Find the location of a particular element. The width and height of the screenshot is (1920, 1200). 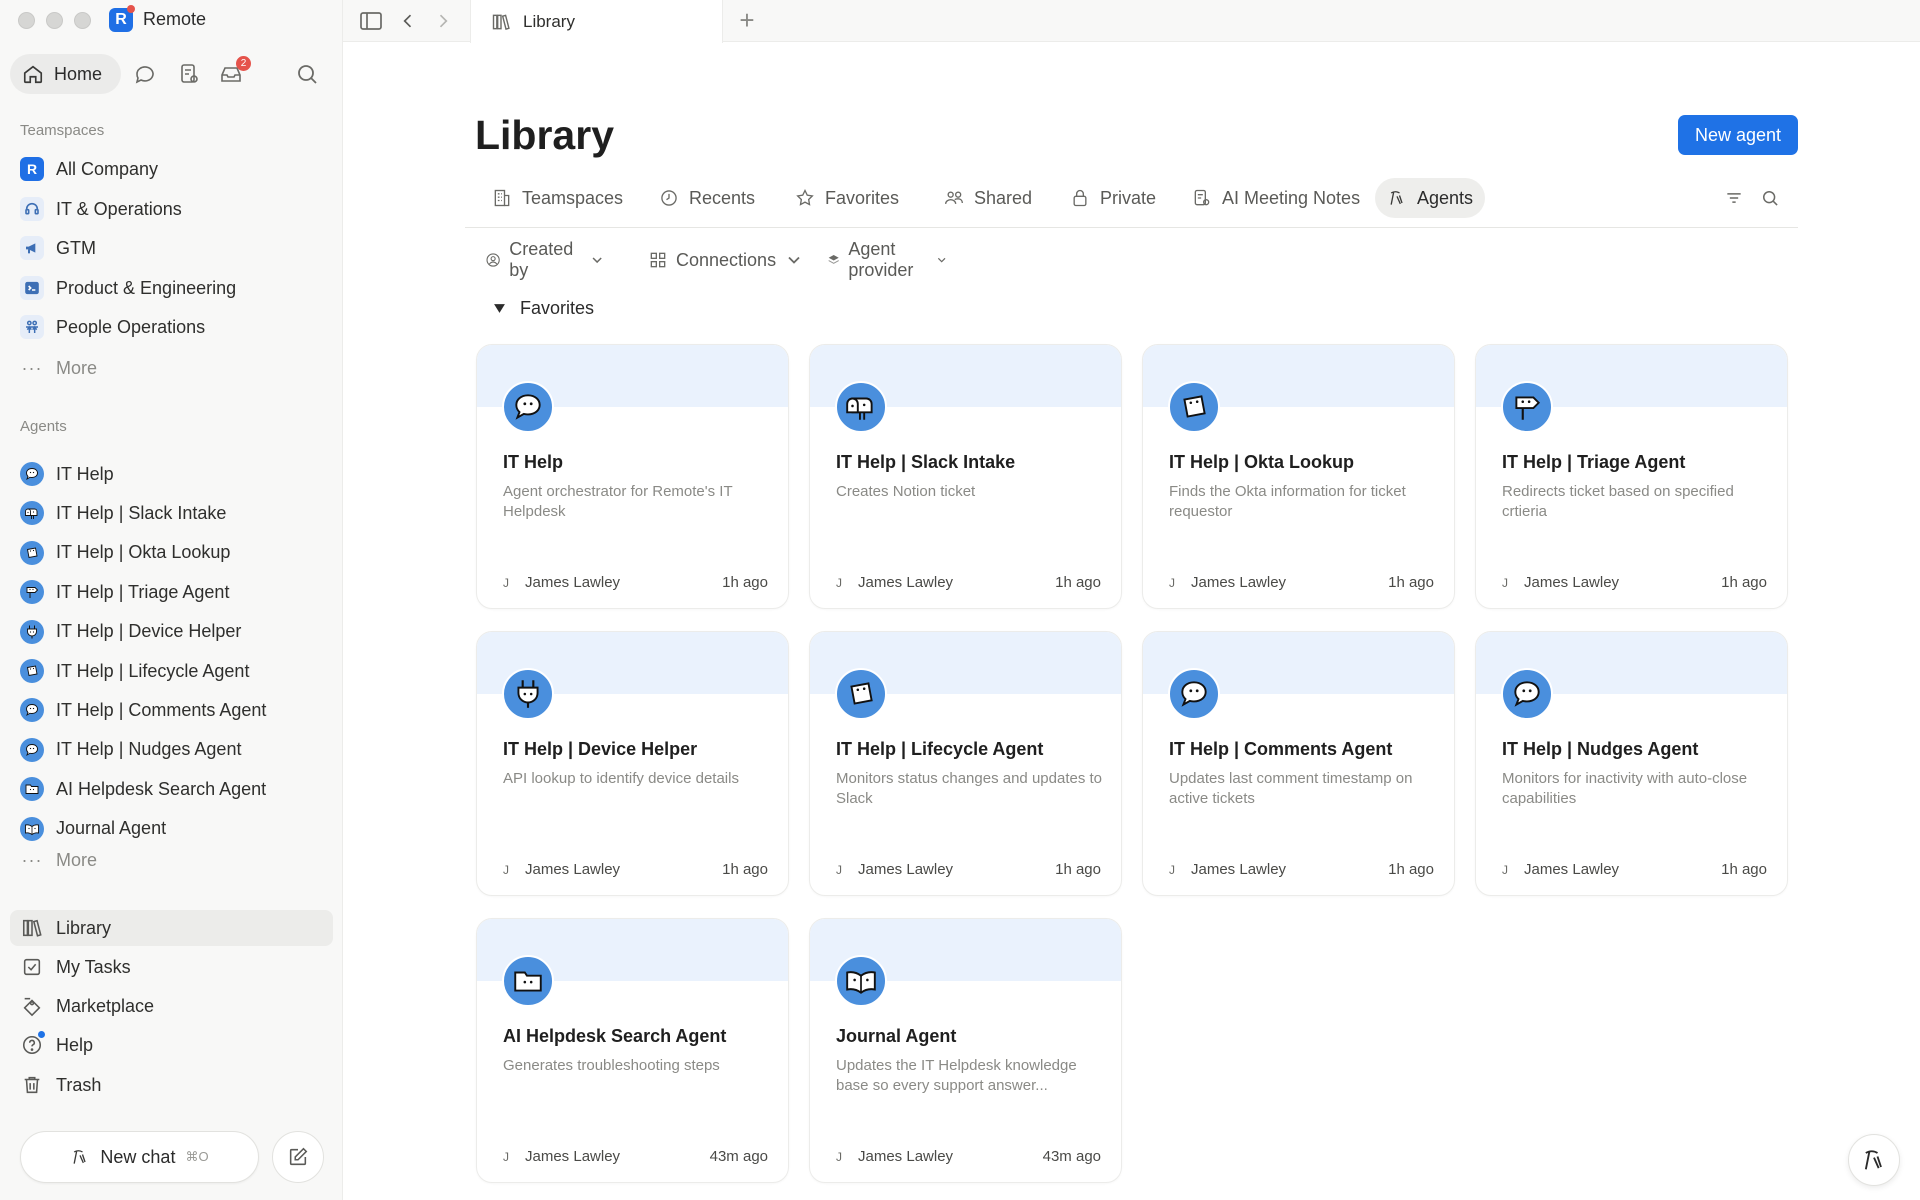

sidebar-agents-more: ··· More is located at coordinates (171, 860).